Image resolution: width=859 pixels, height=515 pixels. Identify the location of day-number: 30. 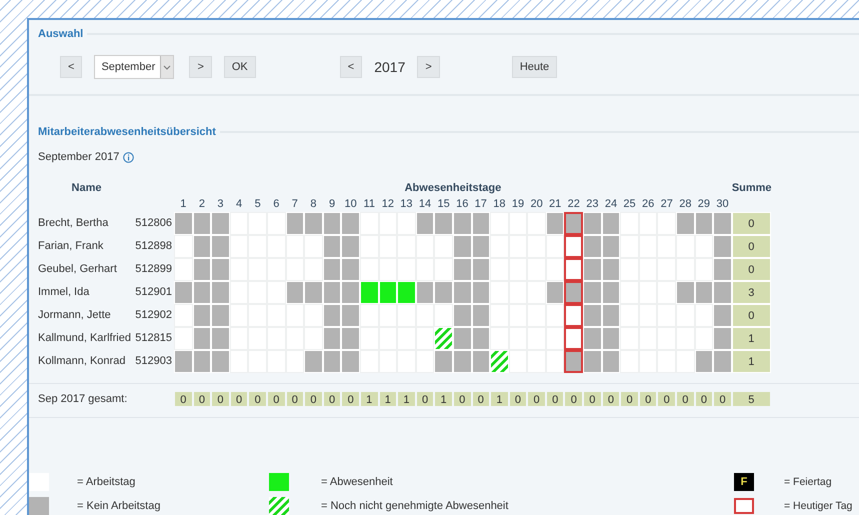
(722, 205).